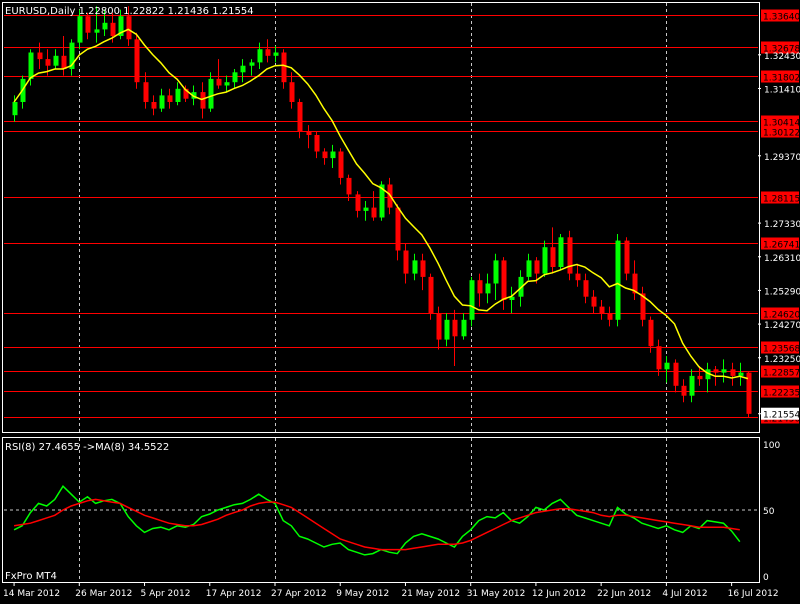 Image resolution: width=800 pixels, height=604 pixels. Describe the element at coordinates (782, 225) in the screenshot. I see `price-tick-label: 1.27330` at that location.